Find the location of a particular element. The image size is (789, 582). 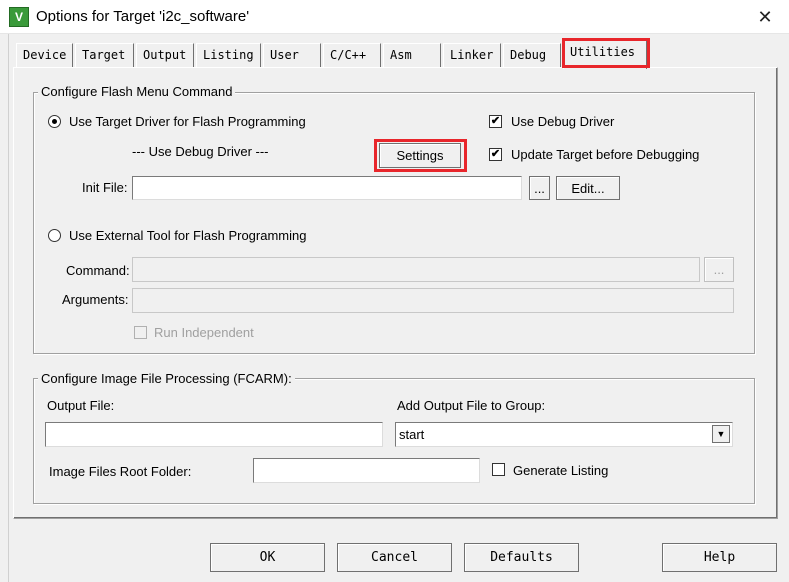

tab-user: User is located at coordinates (292, 55).